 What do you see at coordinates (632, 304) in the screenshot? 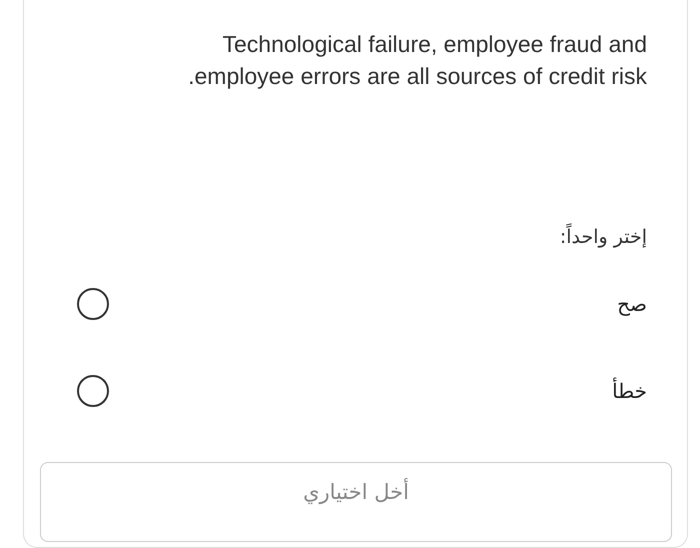
I see `option-label: صح` at bounding box center [632, 304].